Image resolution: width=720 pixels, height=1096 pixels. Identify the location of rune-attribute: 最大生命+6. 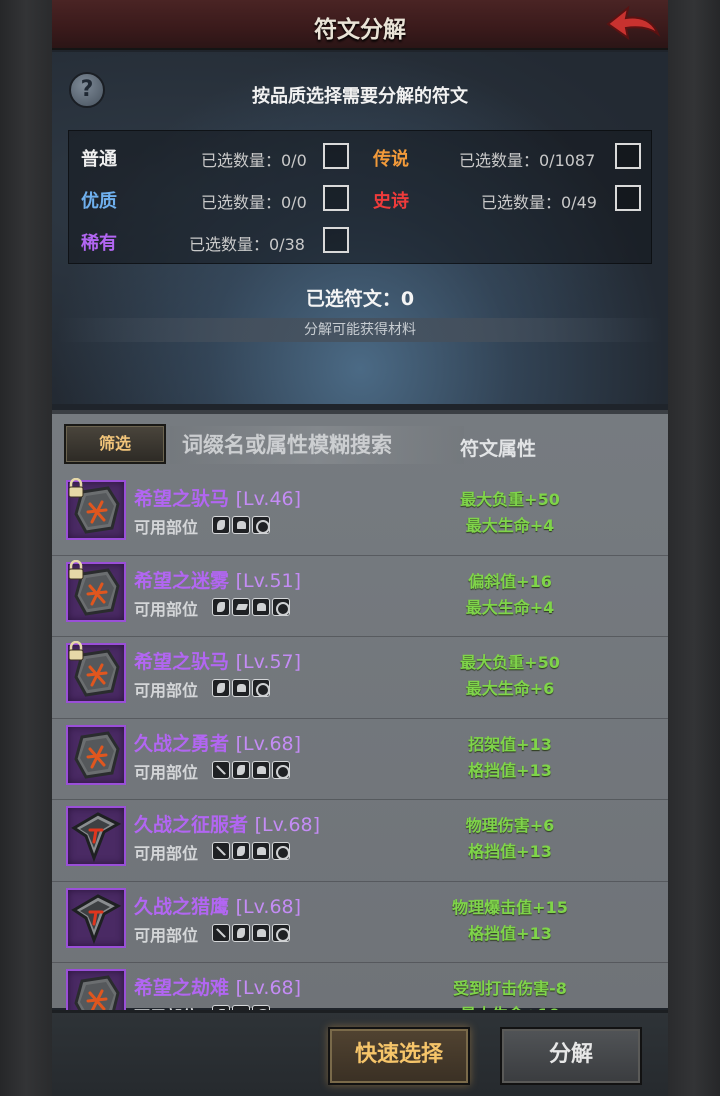
(510, 688).